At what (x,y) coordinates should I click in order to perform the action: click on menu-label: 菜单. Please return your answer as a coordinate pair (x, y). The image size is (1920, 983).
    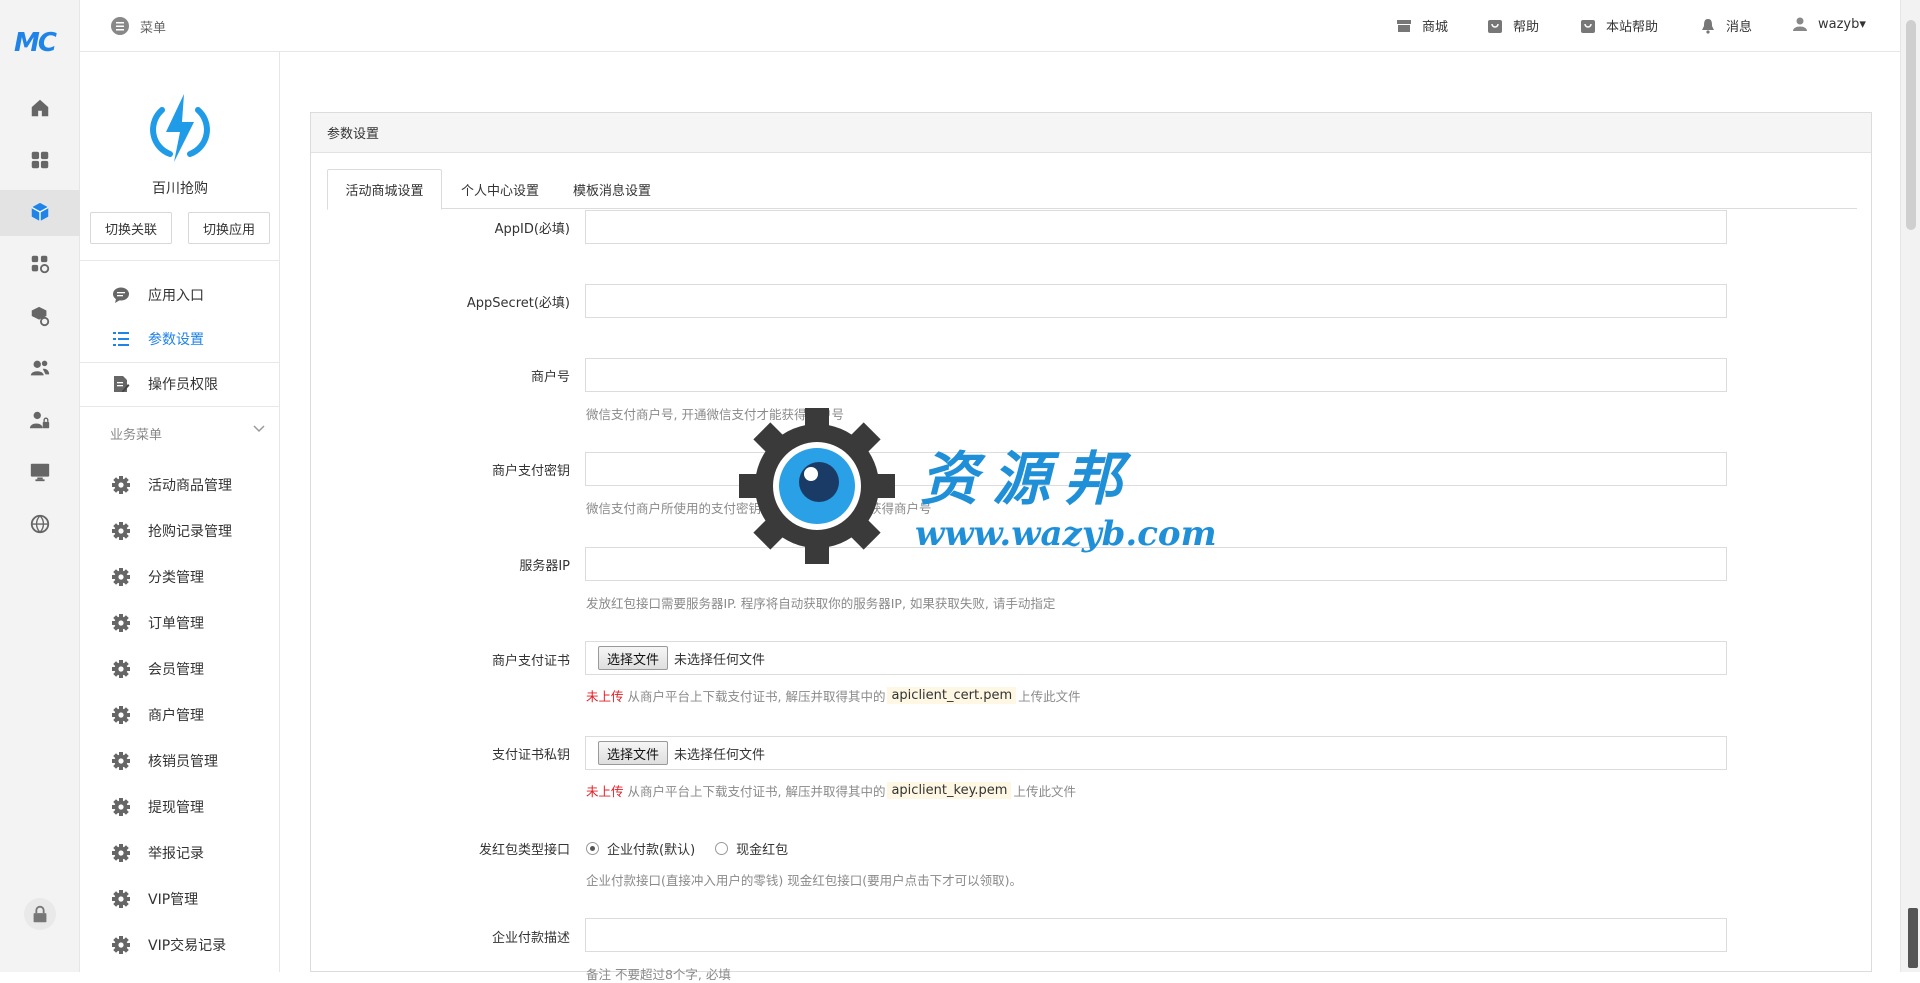
    Looking at the image, I should click on (153, 28).